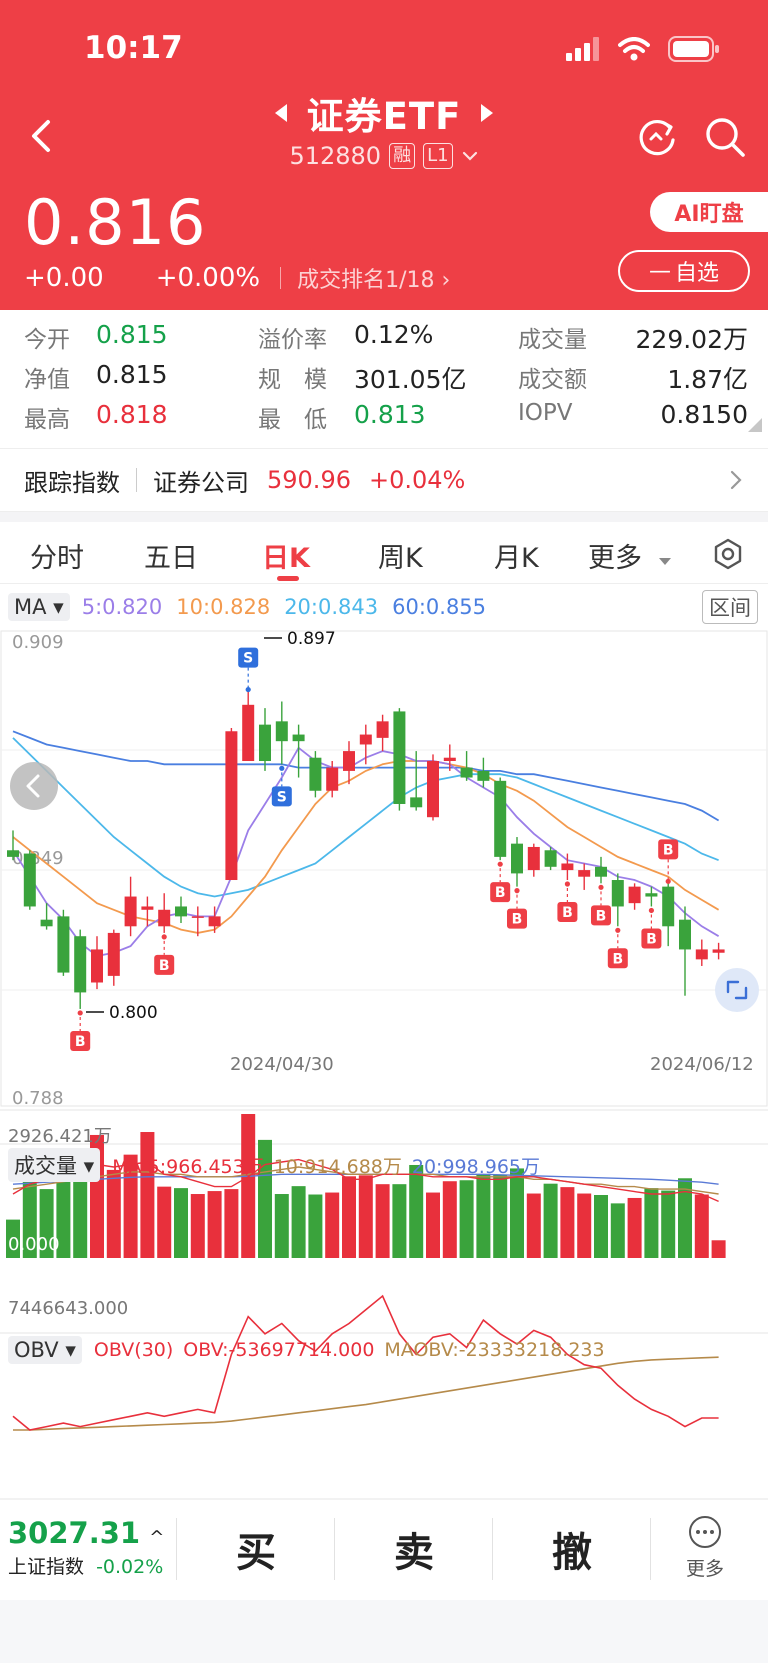 The width and height of the screenshot is (768, 1663). Describe the element at coordinates (188, 1166) in the screenshot. I see `vol-ma5-value: MA 5:966.453万` at that location.